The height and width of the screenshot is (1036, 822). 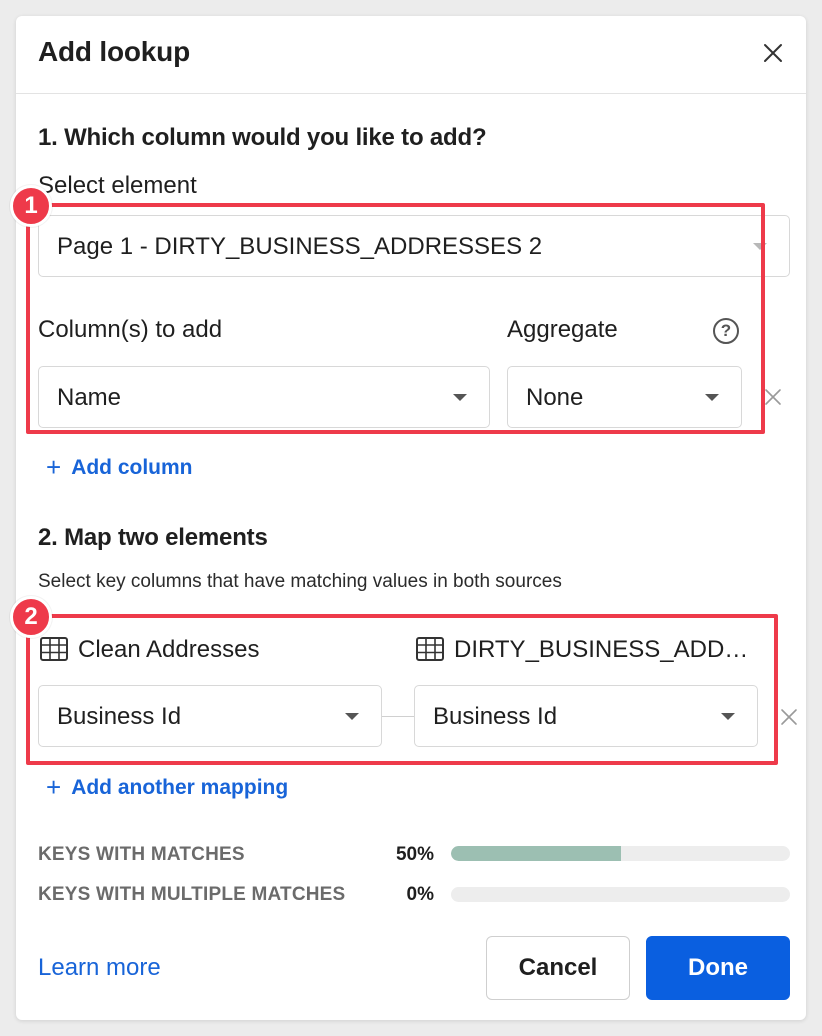 I want to click on aggregate-value: None, so click(x=555, y=397).